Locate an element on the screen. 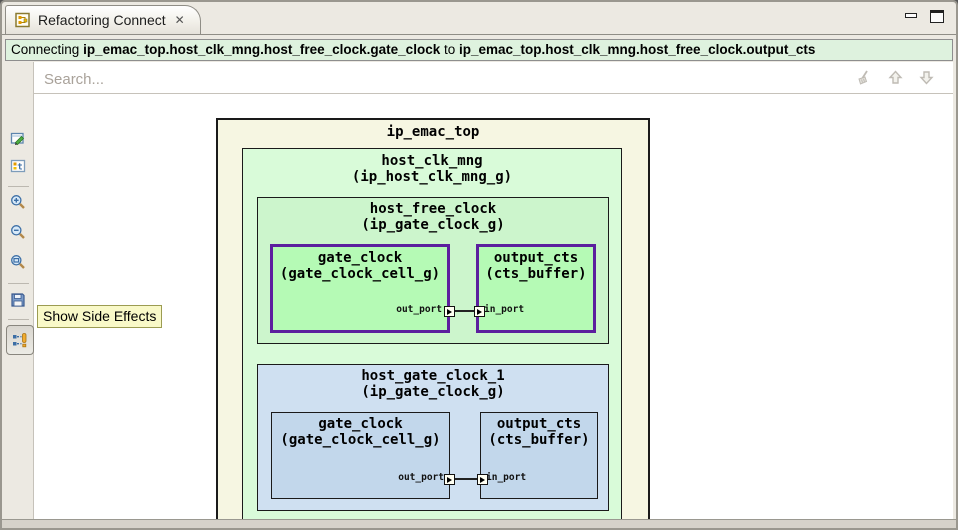 This screenshot has height=530, width=958. find-next-icon is located at coordinates (926, 77).